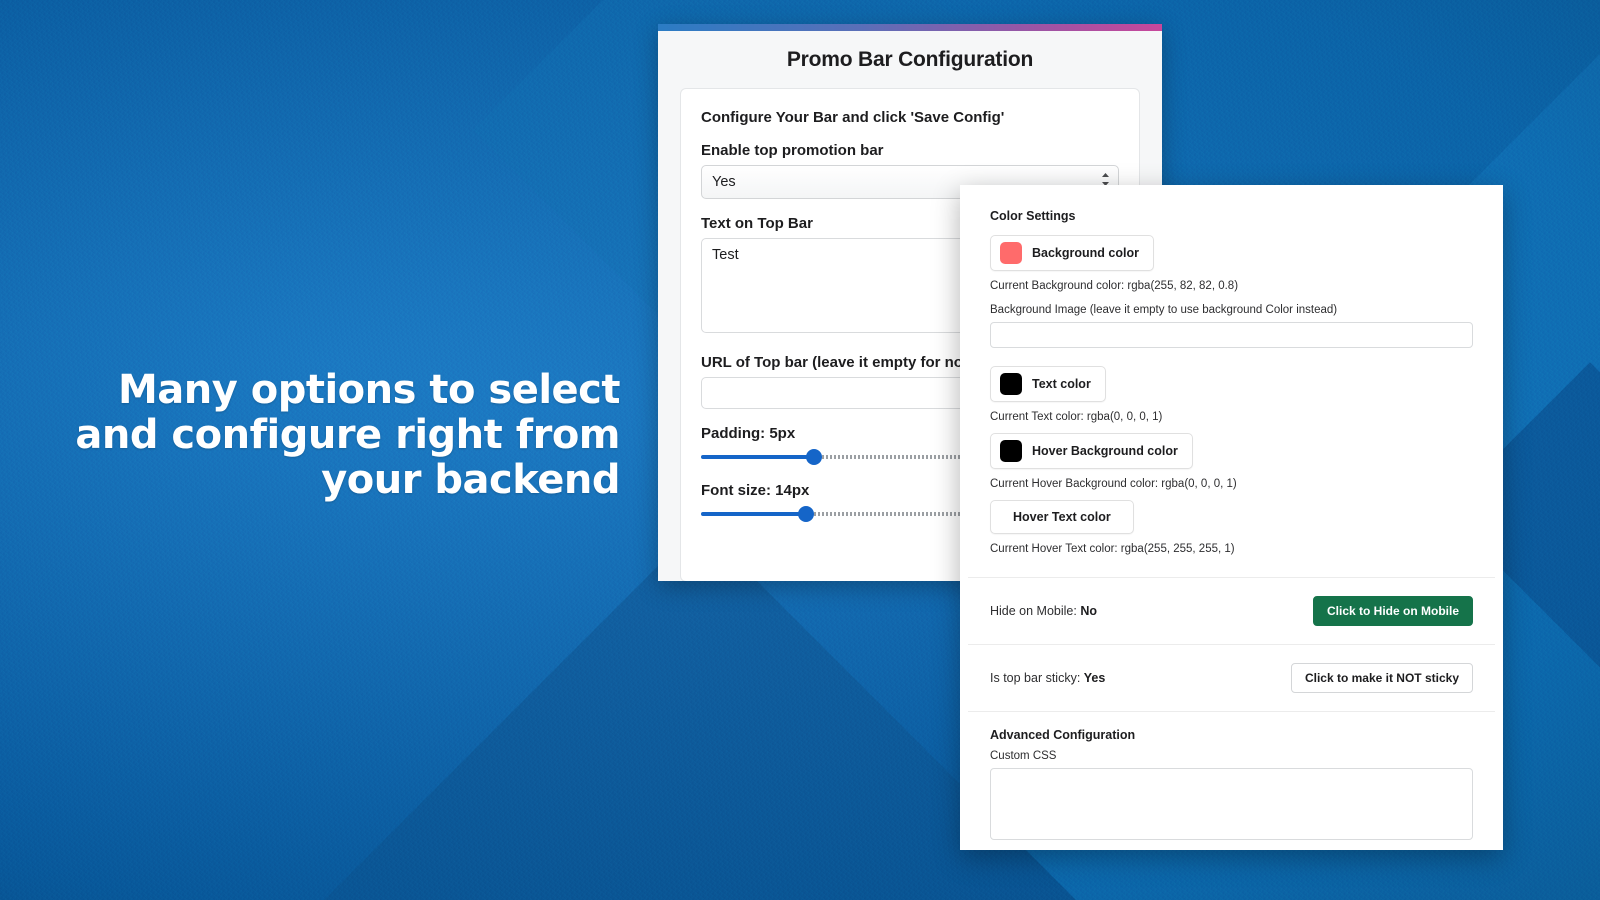  I want to click on advanced-configuration-title: Advanced Configuration, so click(1063, 735).